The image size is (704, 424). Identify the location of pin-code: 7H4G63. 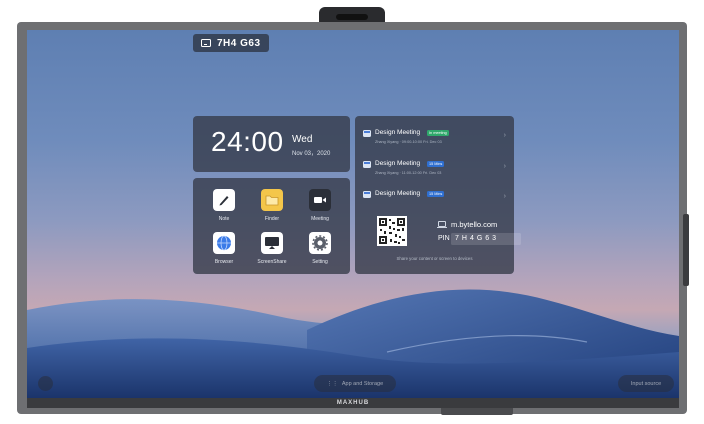
(486, 239).